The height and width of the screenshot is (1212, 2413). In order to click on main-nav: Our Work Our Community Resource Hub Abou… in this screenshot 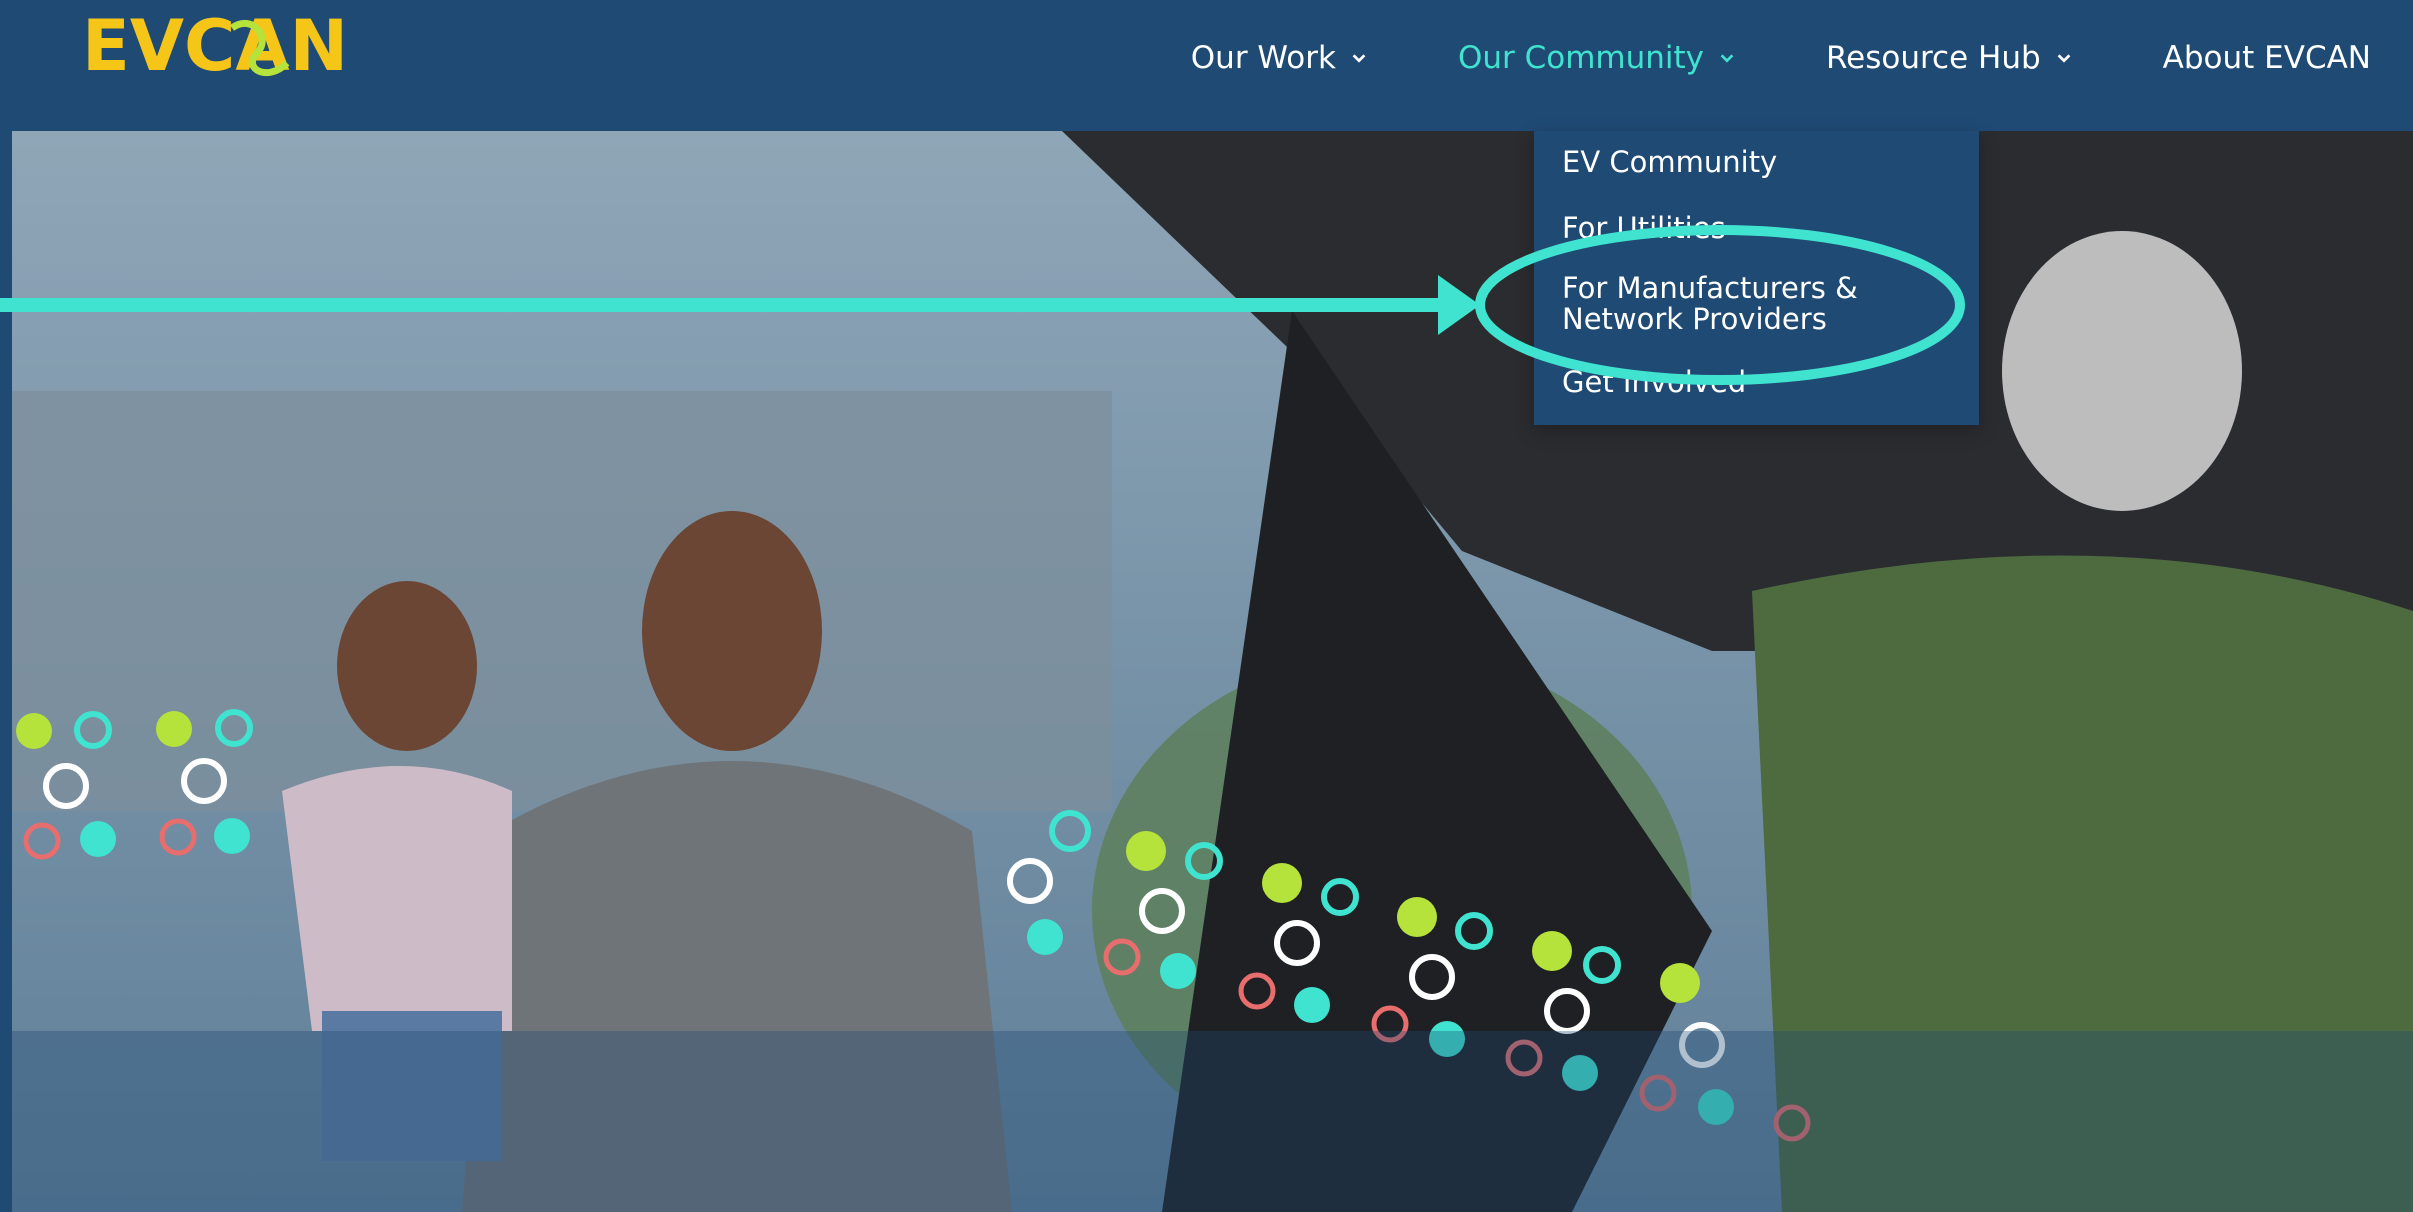, I will do `click(1775, 57)`.